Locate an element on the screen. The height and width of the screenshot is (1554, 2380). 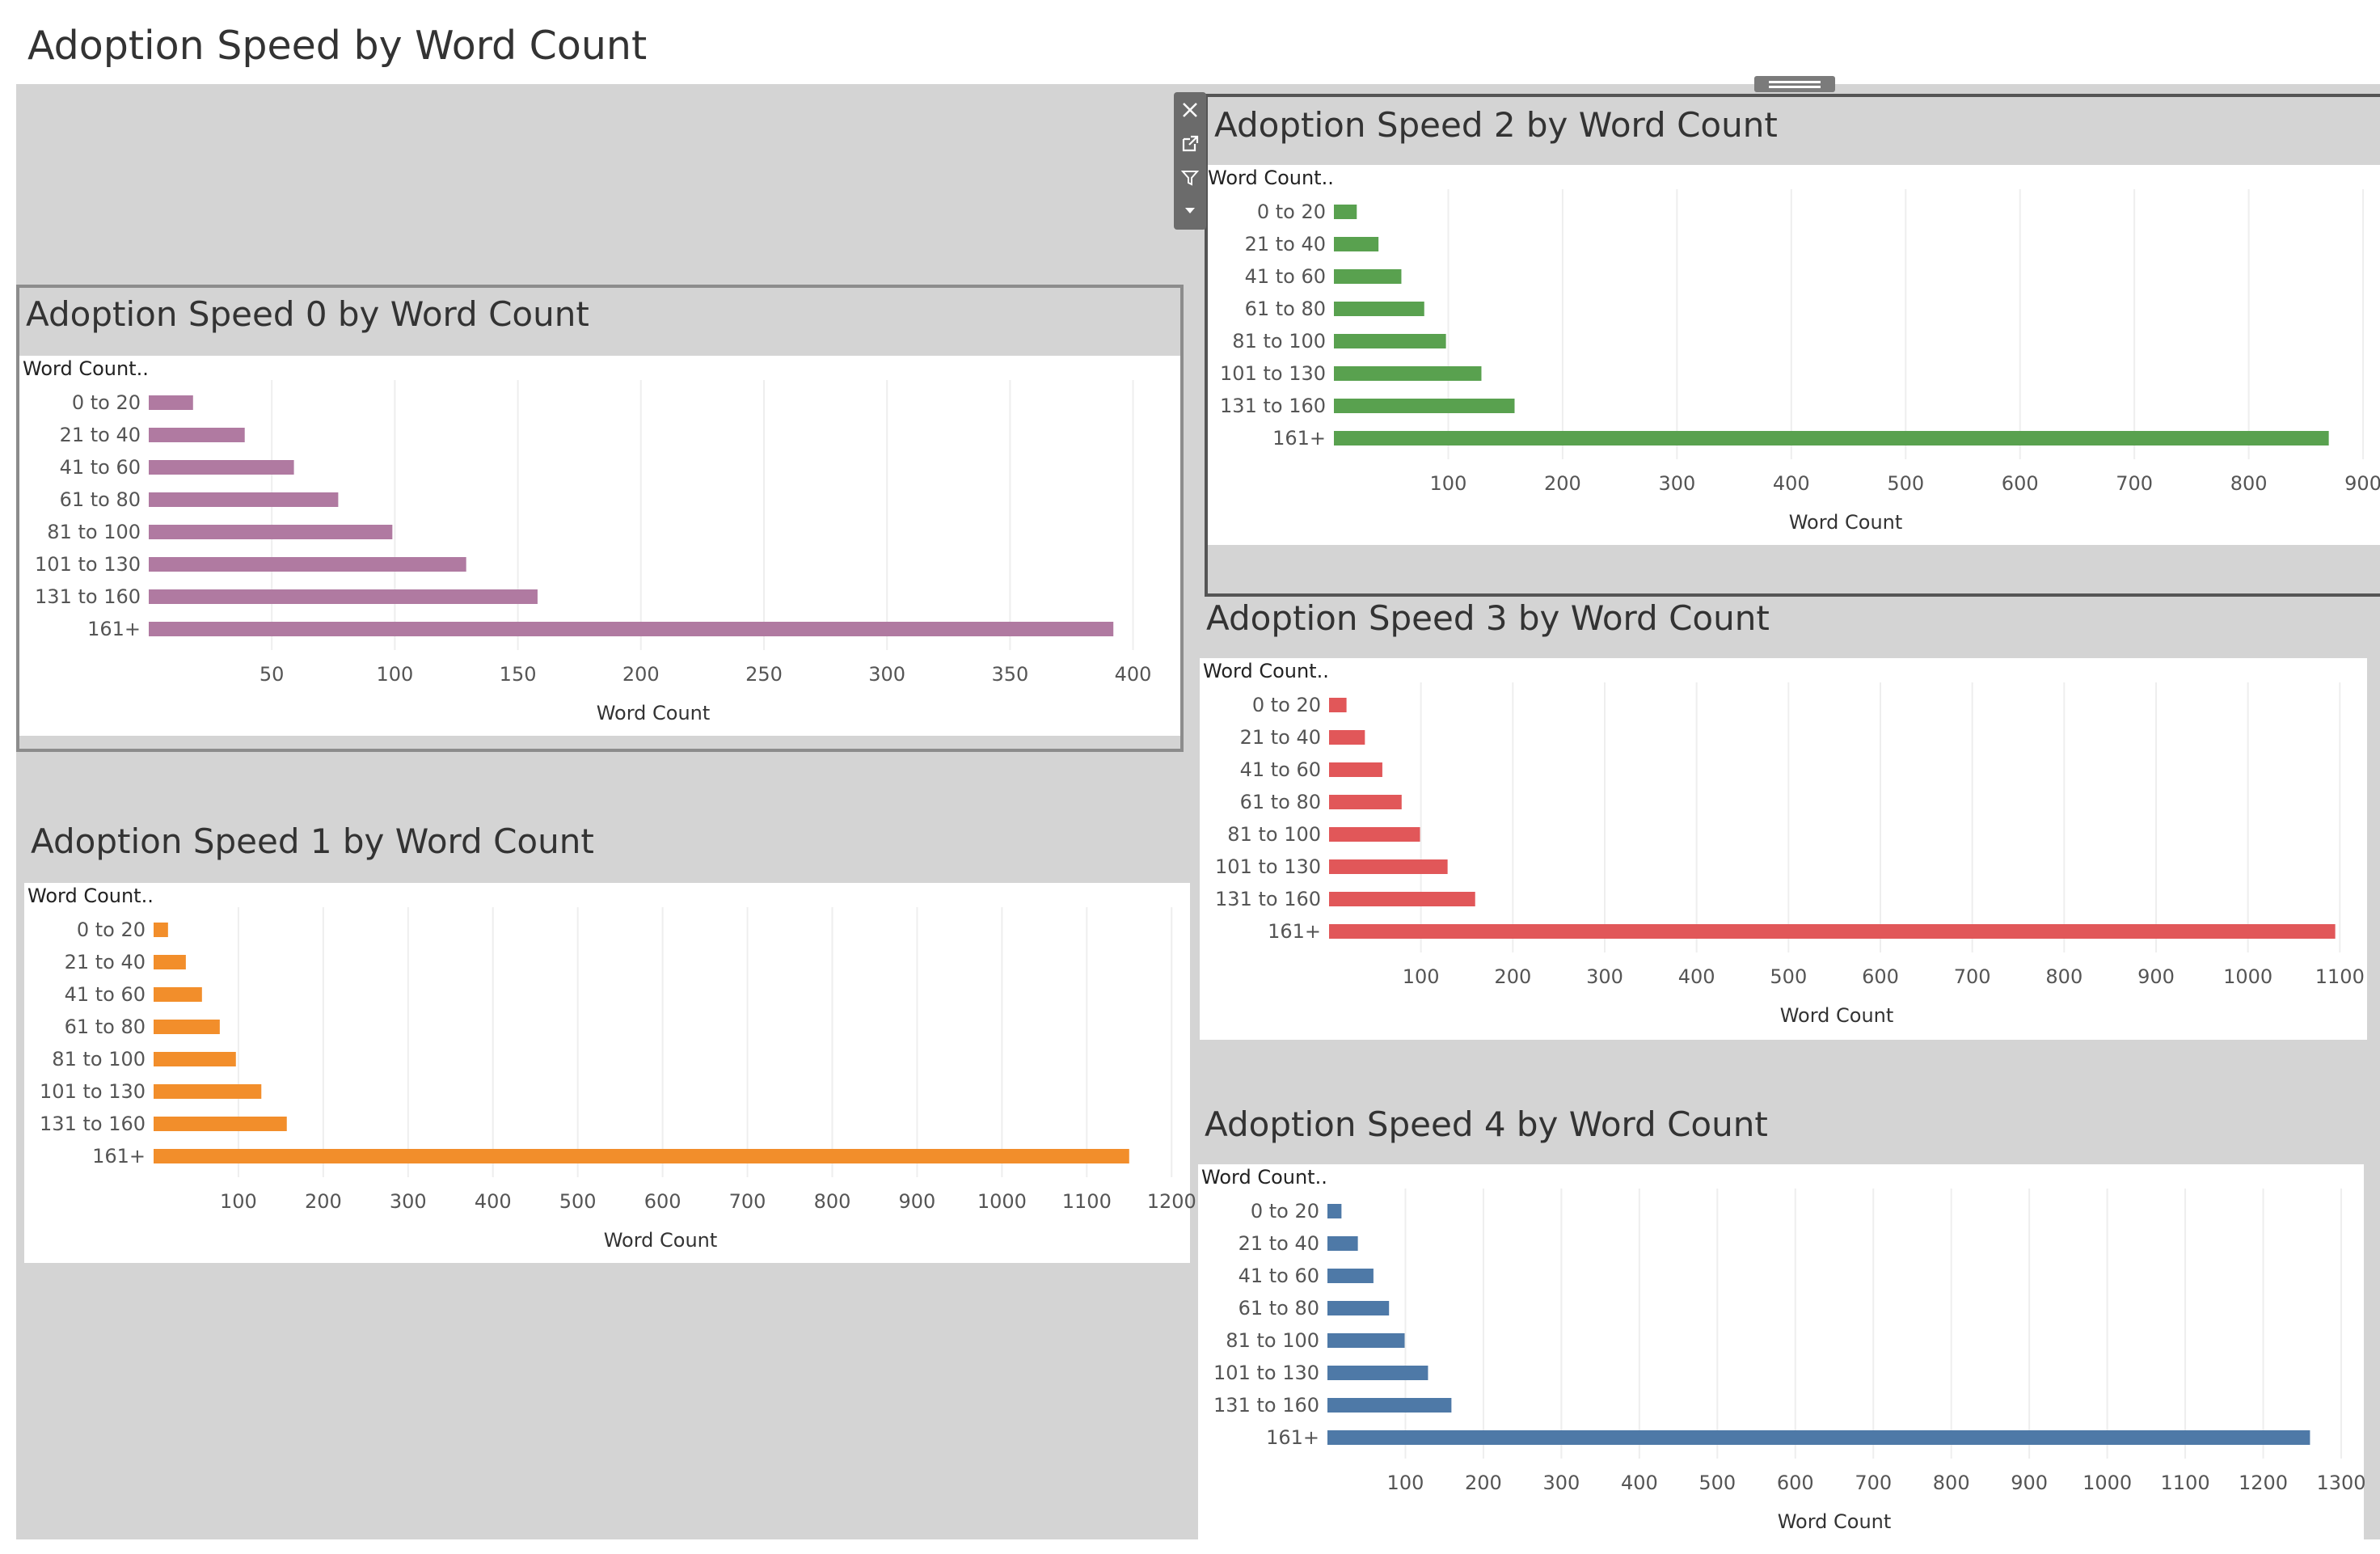
move-handle is located at coordinates (1794, 84).